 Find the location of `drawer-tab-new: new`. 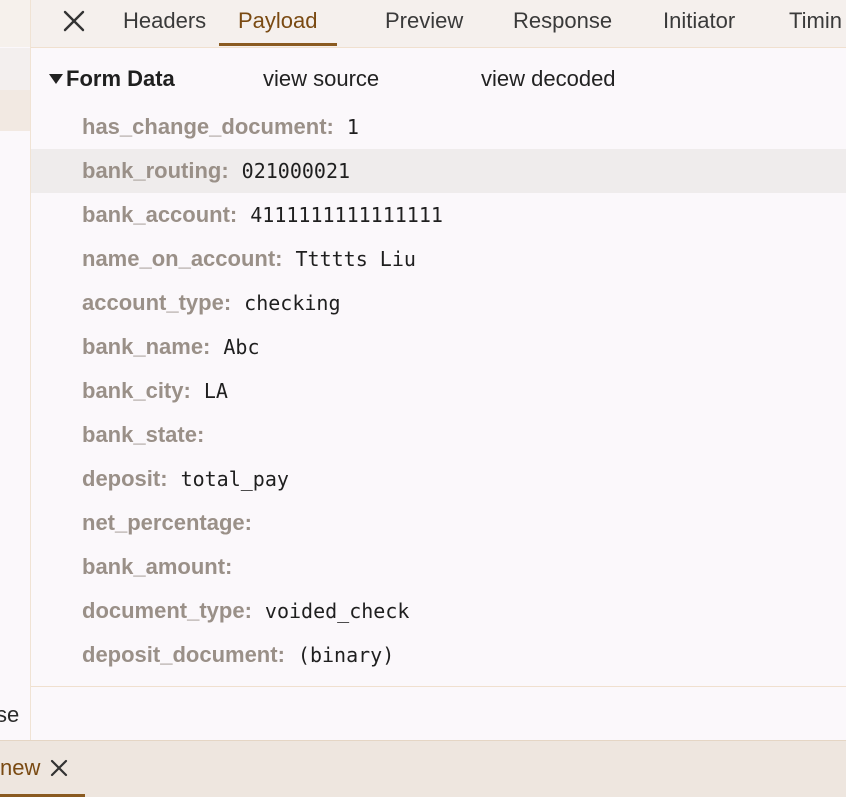

drawer-tab-new: new is located at coordinates (42, 769).